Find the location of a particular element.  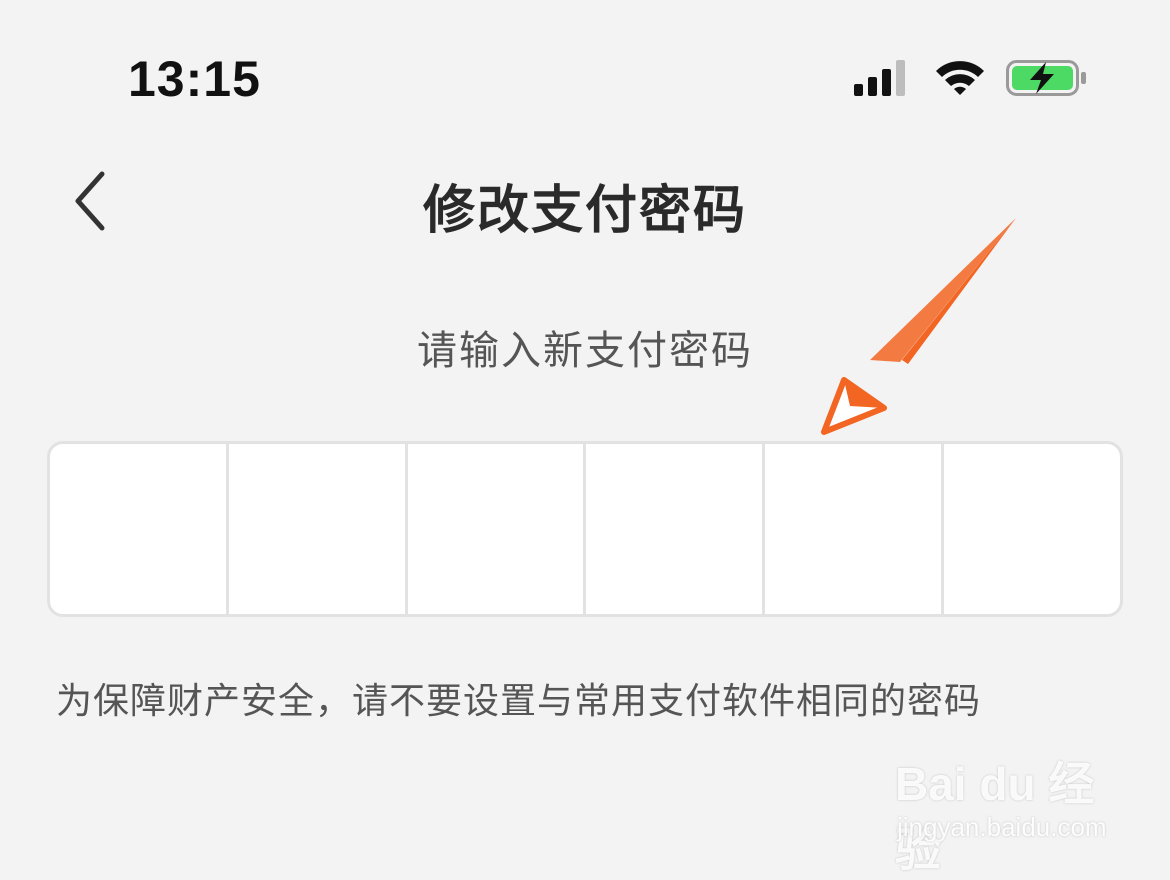

status-icons is located at coordinates (972, 78).